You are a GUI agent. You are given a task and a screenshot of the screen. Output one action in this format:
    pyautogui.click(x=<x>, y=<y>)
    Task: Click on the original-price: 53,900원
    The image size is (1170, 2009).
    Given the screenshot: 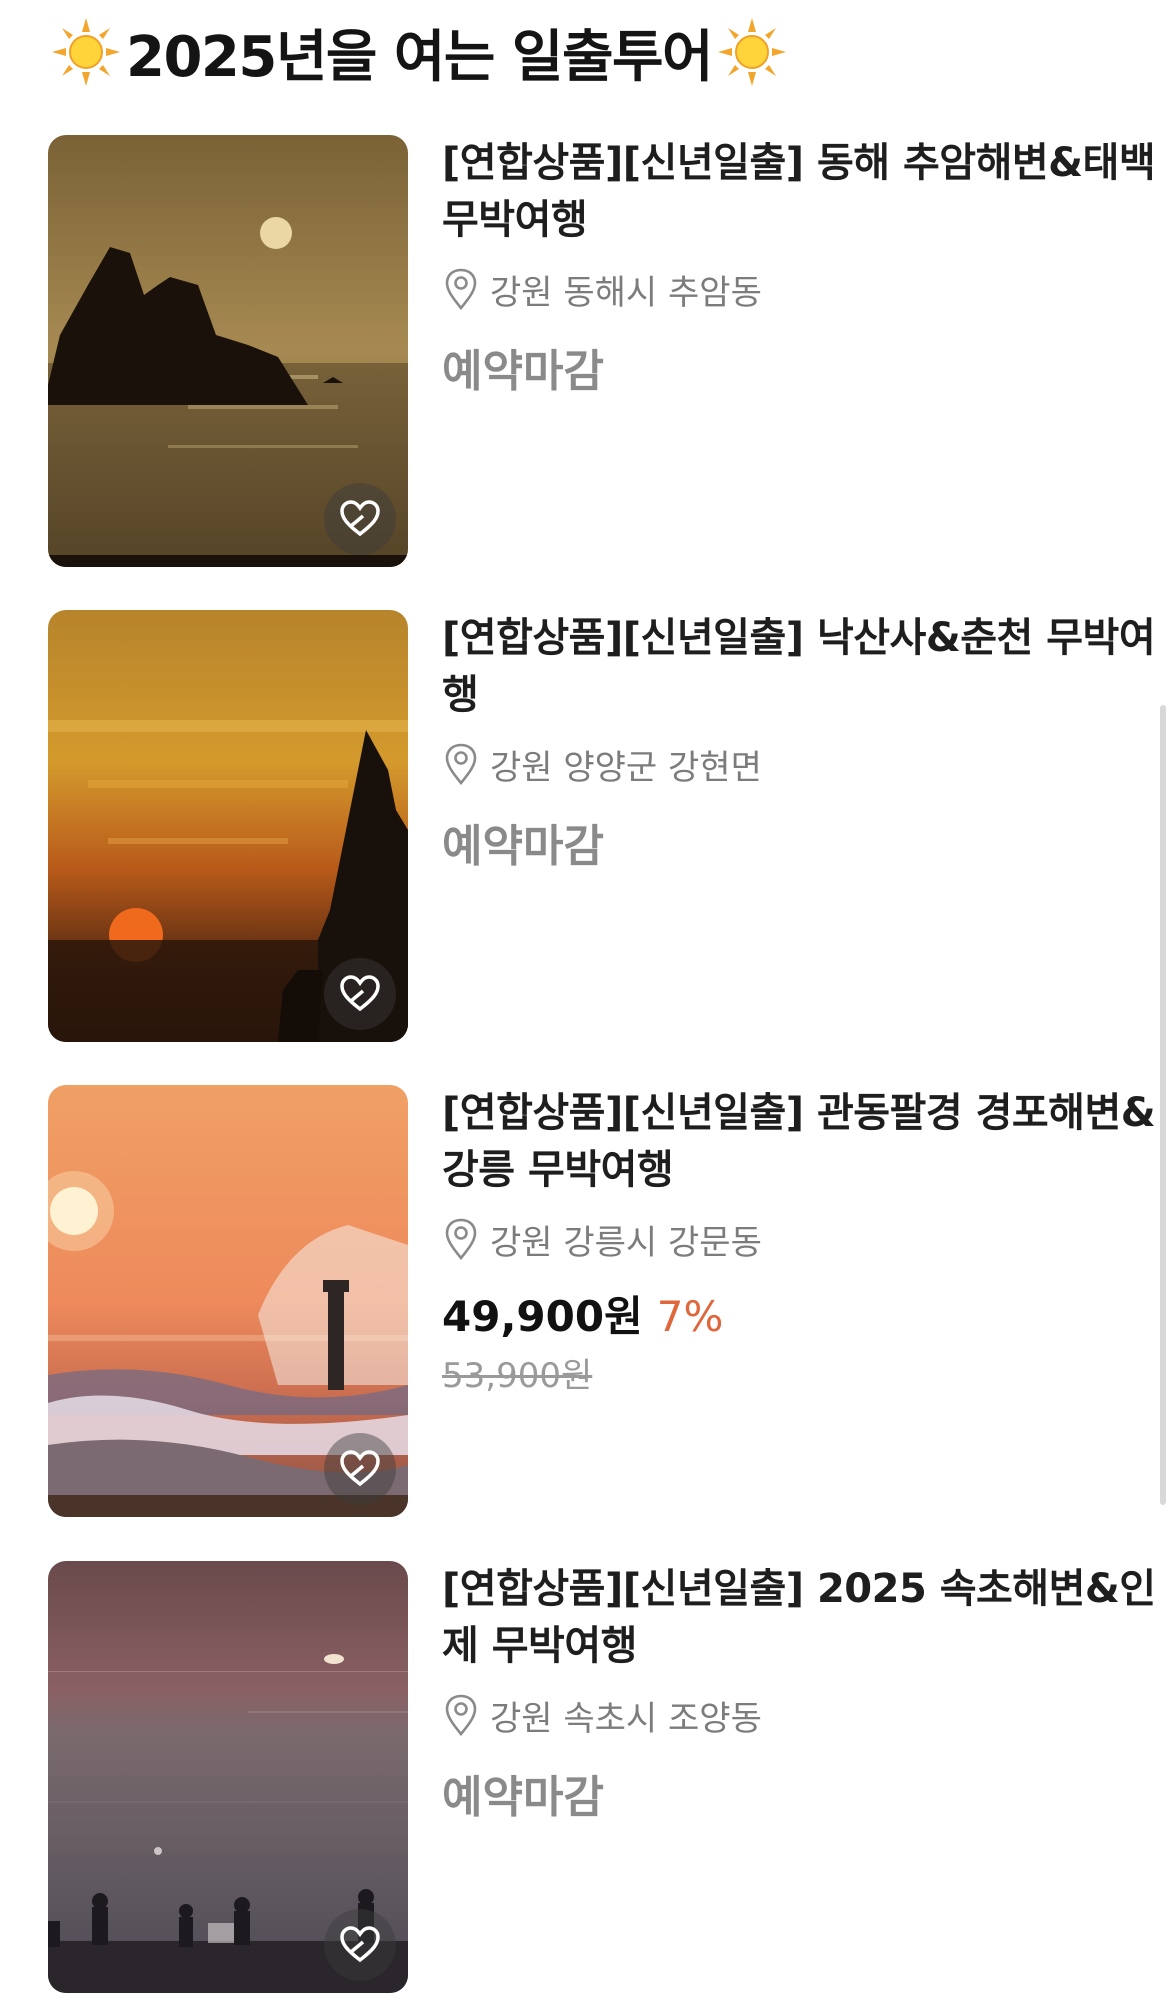 What is the action you would take?
    pyautogui.click(x=517, y=1376)
    